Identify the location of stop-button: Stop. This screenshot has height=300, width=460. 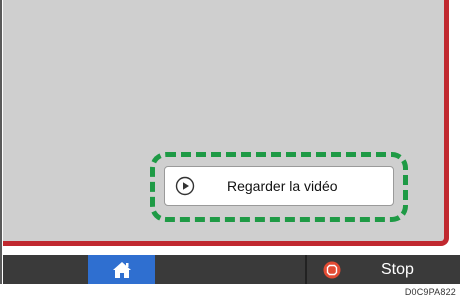
(383, 269).